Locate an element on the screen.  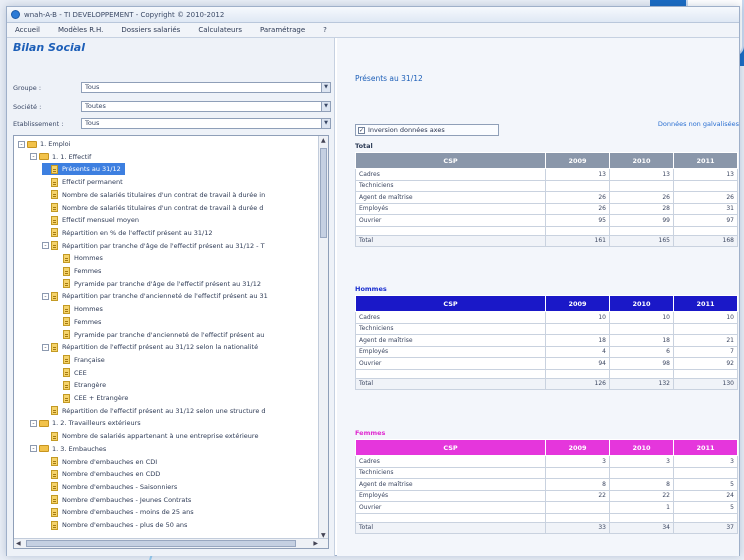
tree-item: Effectif permanent is located at coordinates (82, 182).